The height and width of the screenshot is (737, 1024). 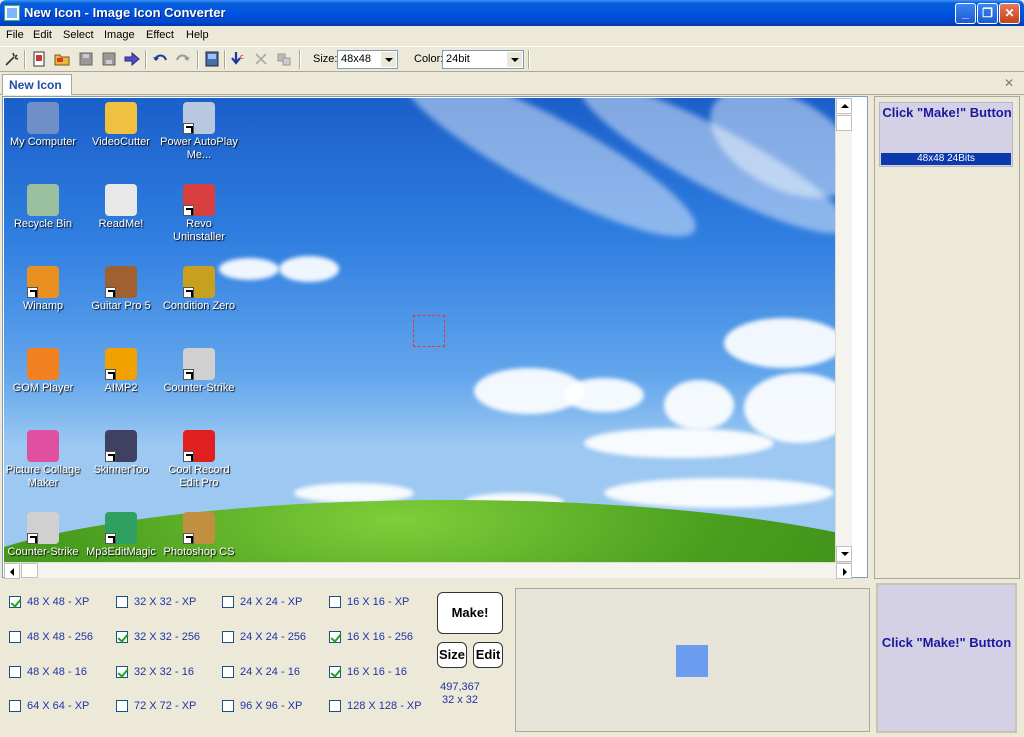 What do you see at coordinates (946, 658) in the screenshot?
I see `result-panel: Click "Make!" Button` at bounding box center [946, 658].